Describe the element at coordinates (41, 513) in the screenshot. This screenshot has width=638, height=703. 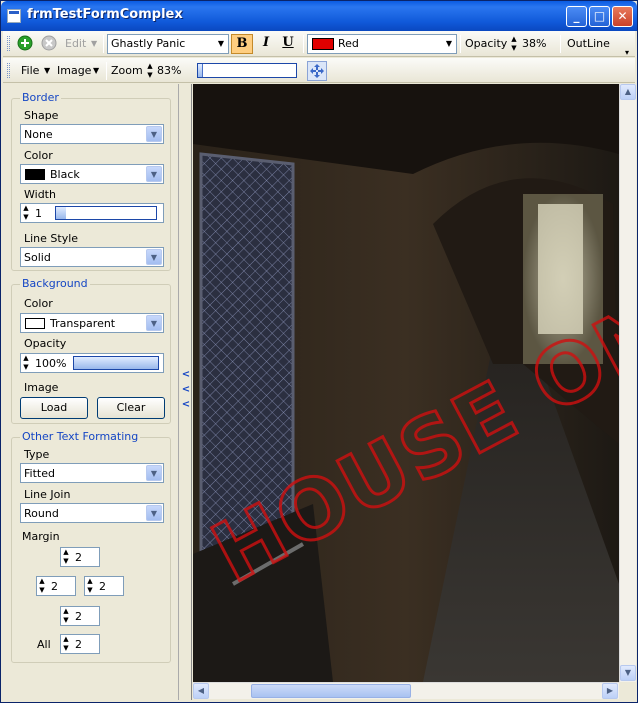
I see `line-join-value: Round` at that location.